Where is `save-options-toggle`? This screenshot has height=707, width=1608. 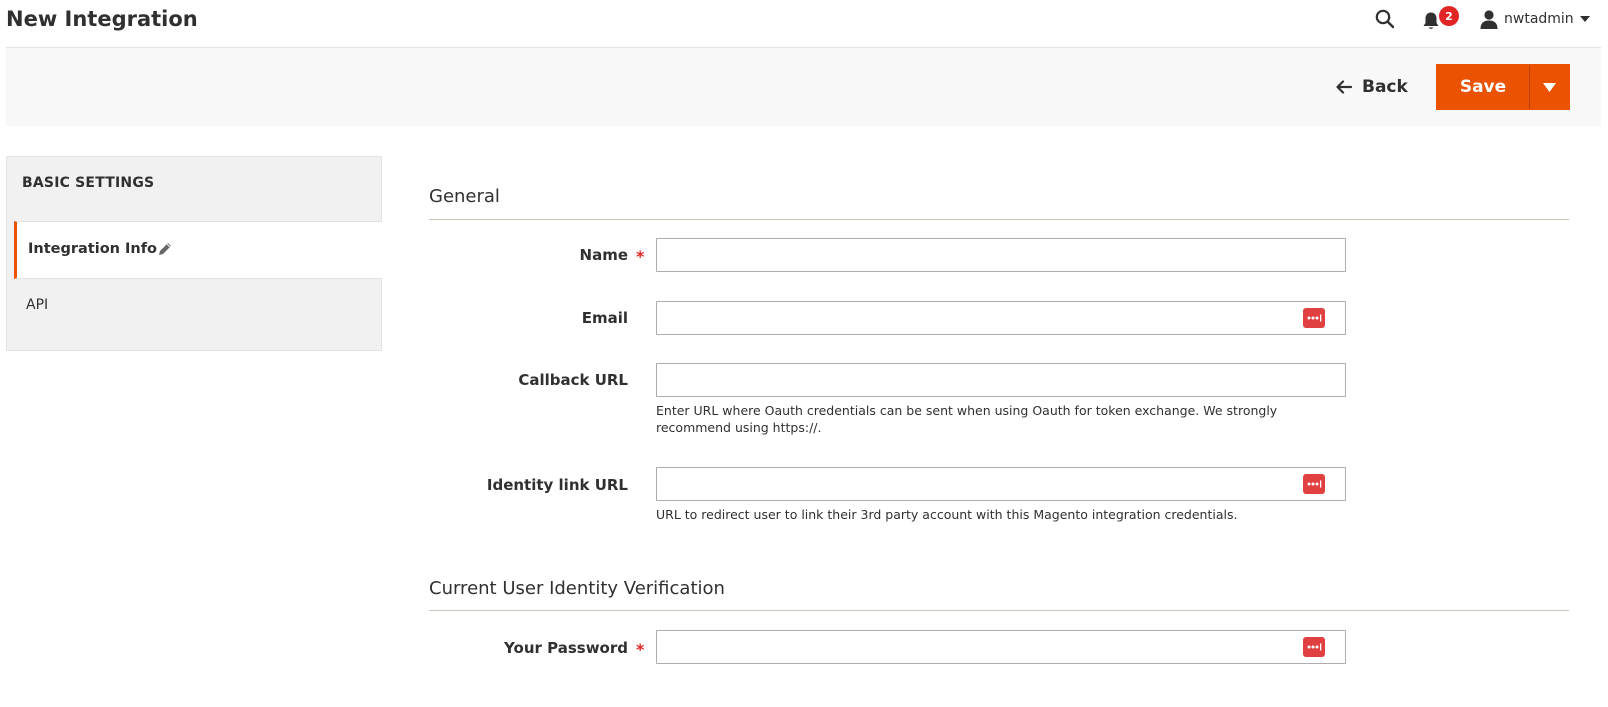 save-options-toggle is located at coordinates (1549, 87).